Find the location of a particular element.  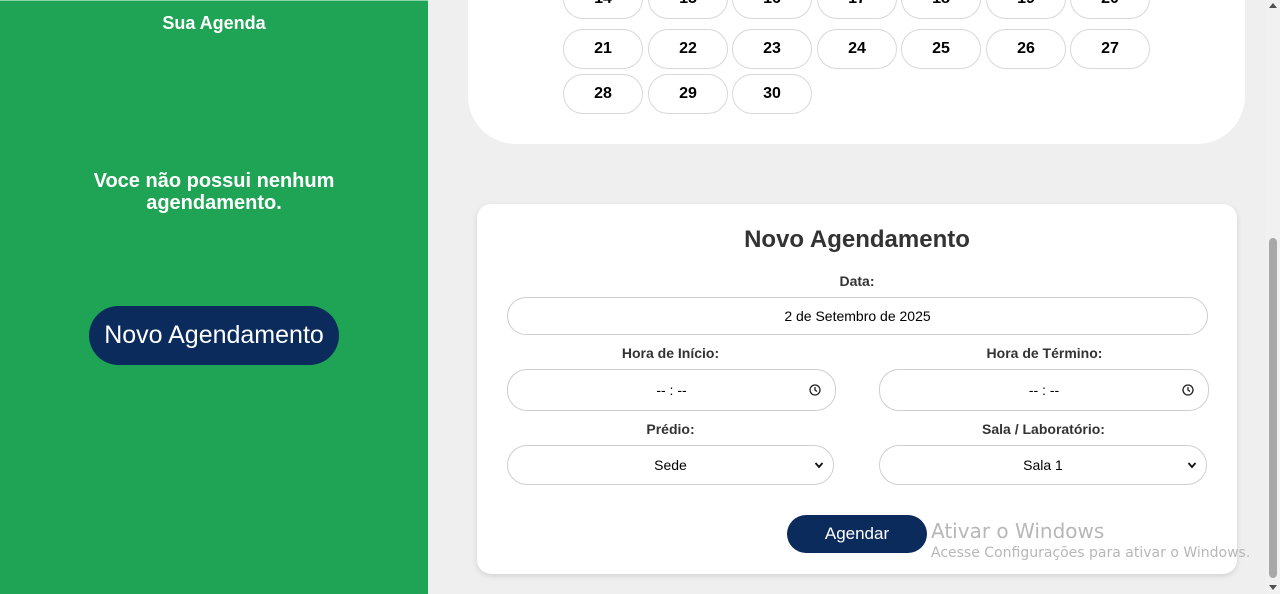

building-label: Prédio: is located at coordinates (670, 429).